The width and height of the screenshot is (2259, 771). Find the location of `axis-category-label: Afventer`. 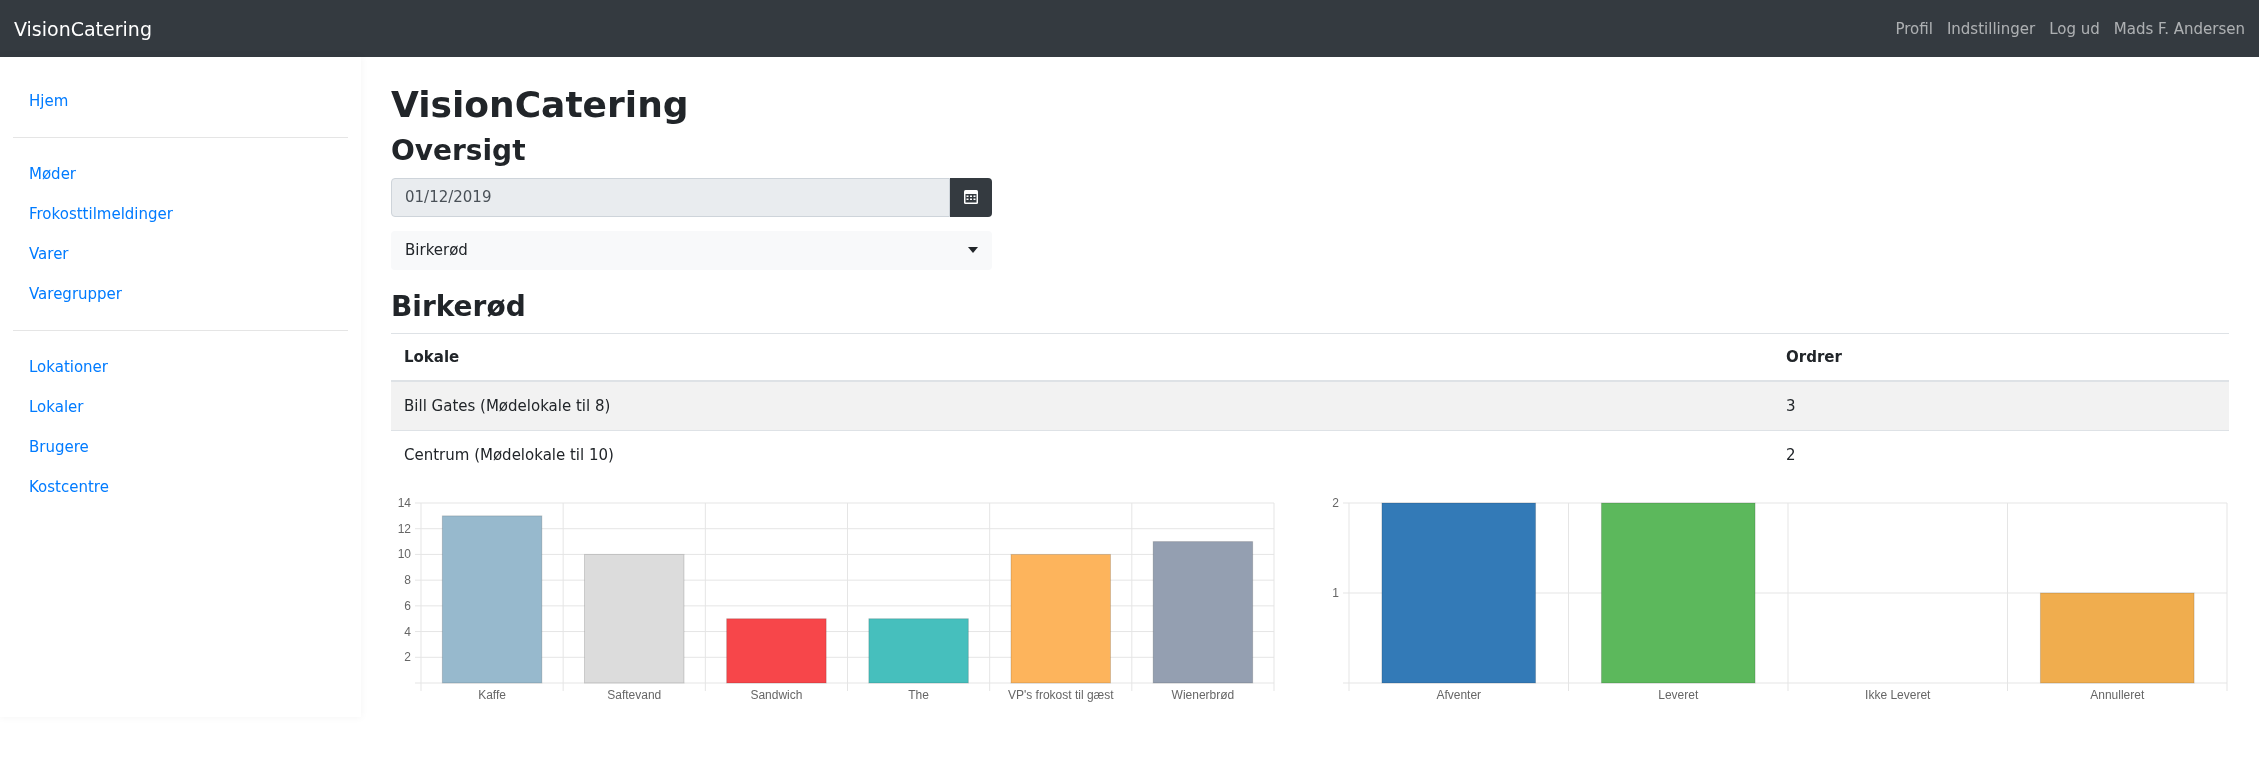

axis-category-label: Afventer is located at coordinates (1459, 695).